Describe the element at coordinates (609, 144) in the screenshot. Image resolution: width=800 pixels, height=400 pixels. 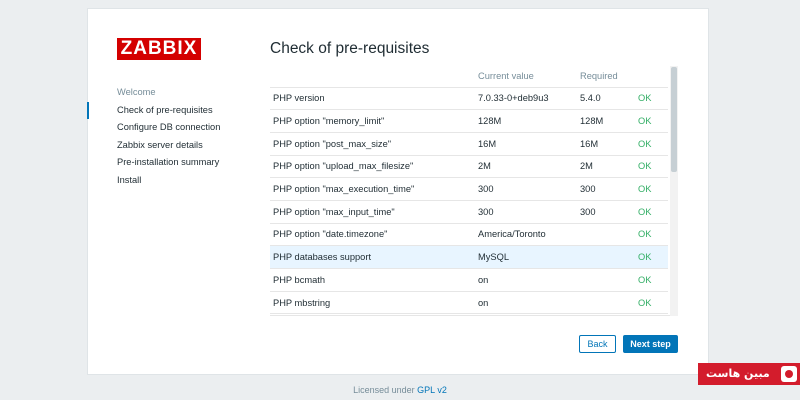
I see `row-required: 16M` at that location.